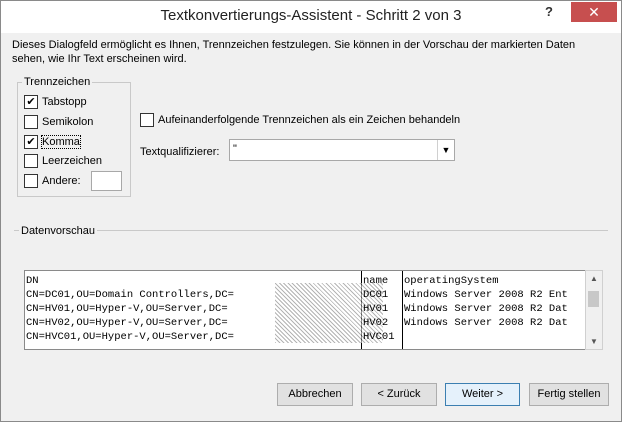 This screenshot has height=422, width=622. I want to click on semicolon-checkbox-row: Semikolon, so click(58, 122).